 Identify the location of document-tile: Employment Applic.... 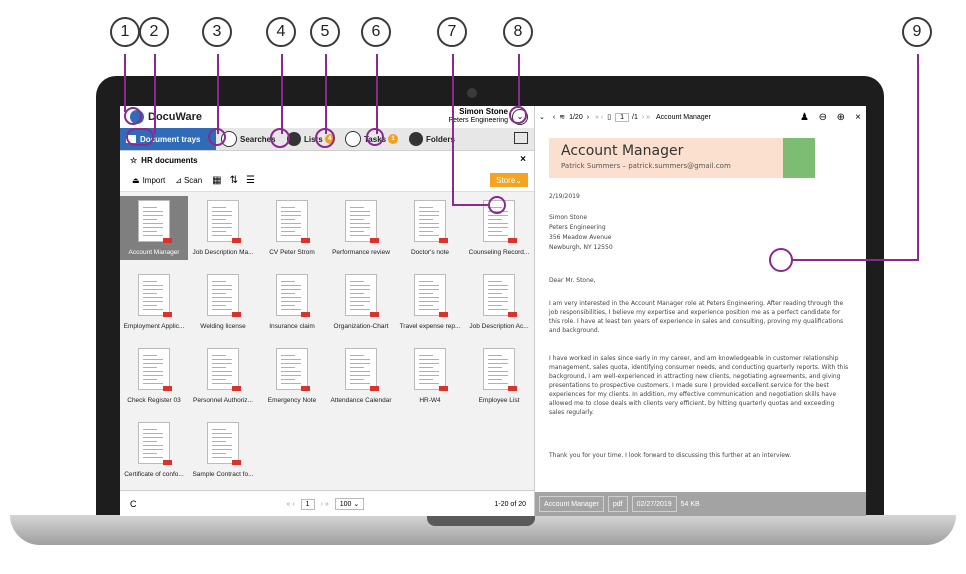
(154, 302).